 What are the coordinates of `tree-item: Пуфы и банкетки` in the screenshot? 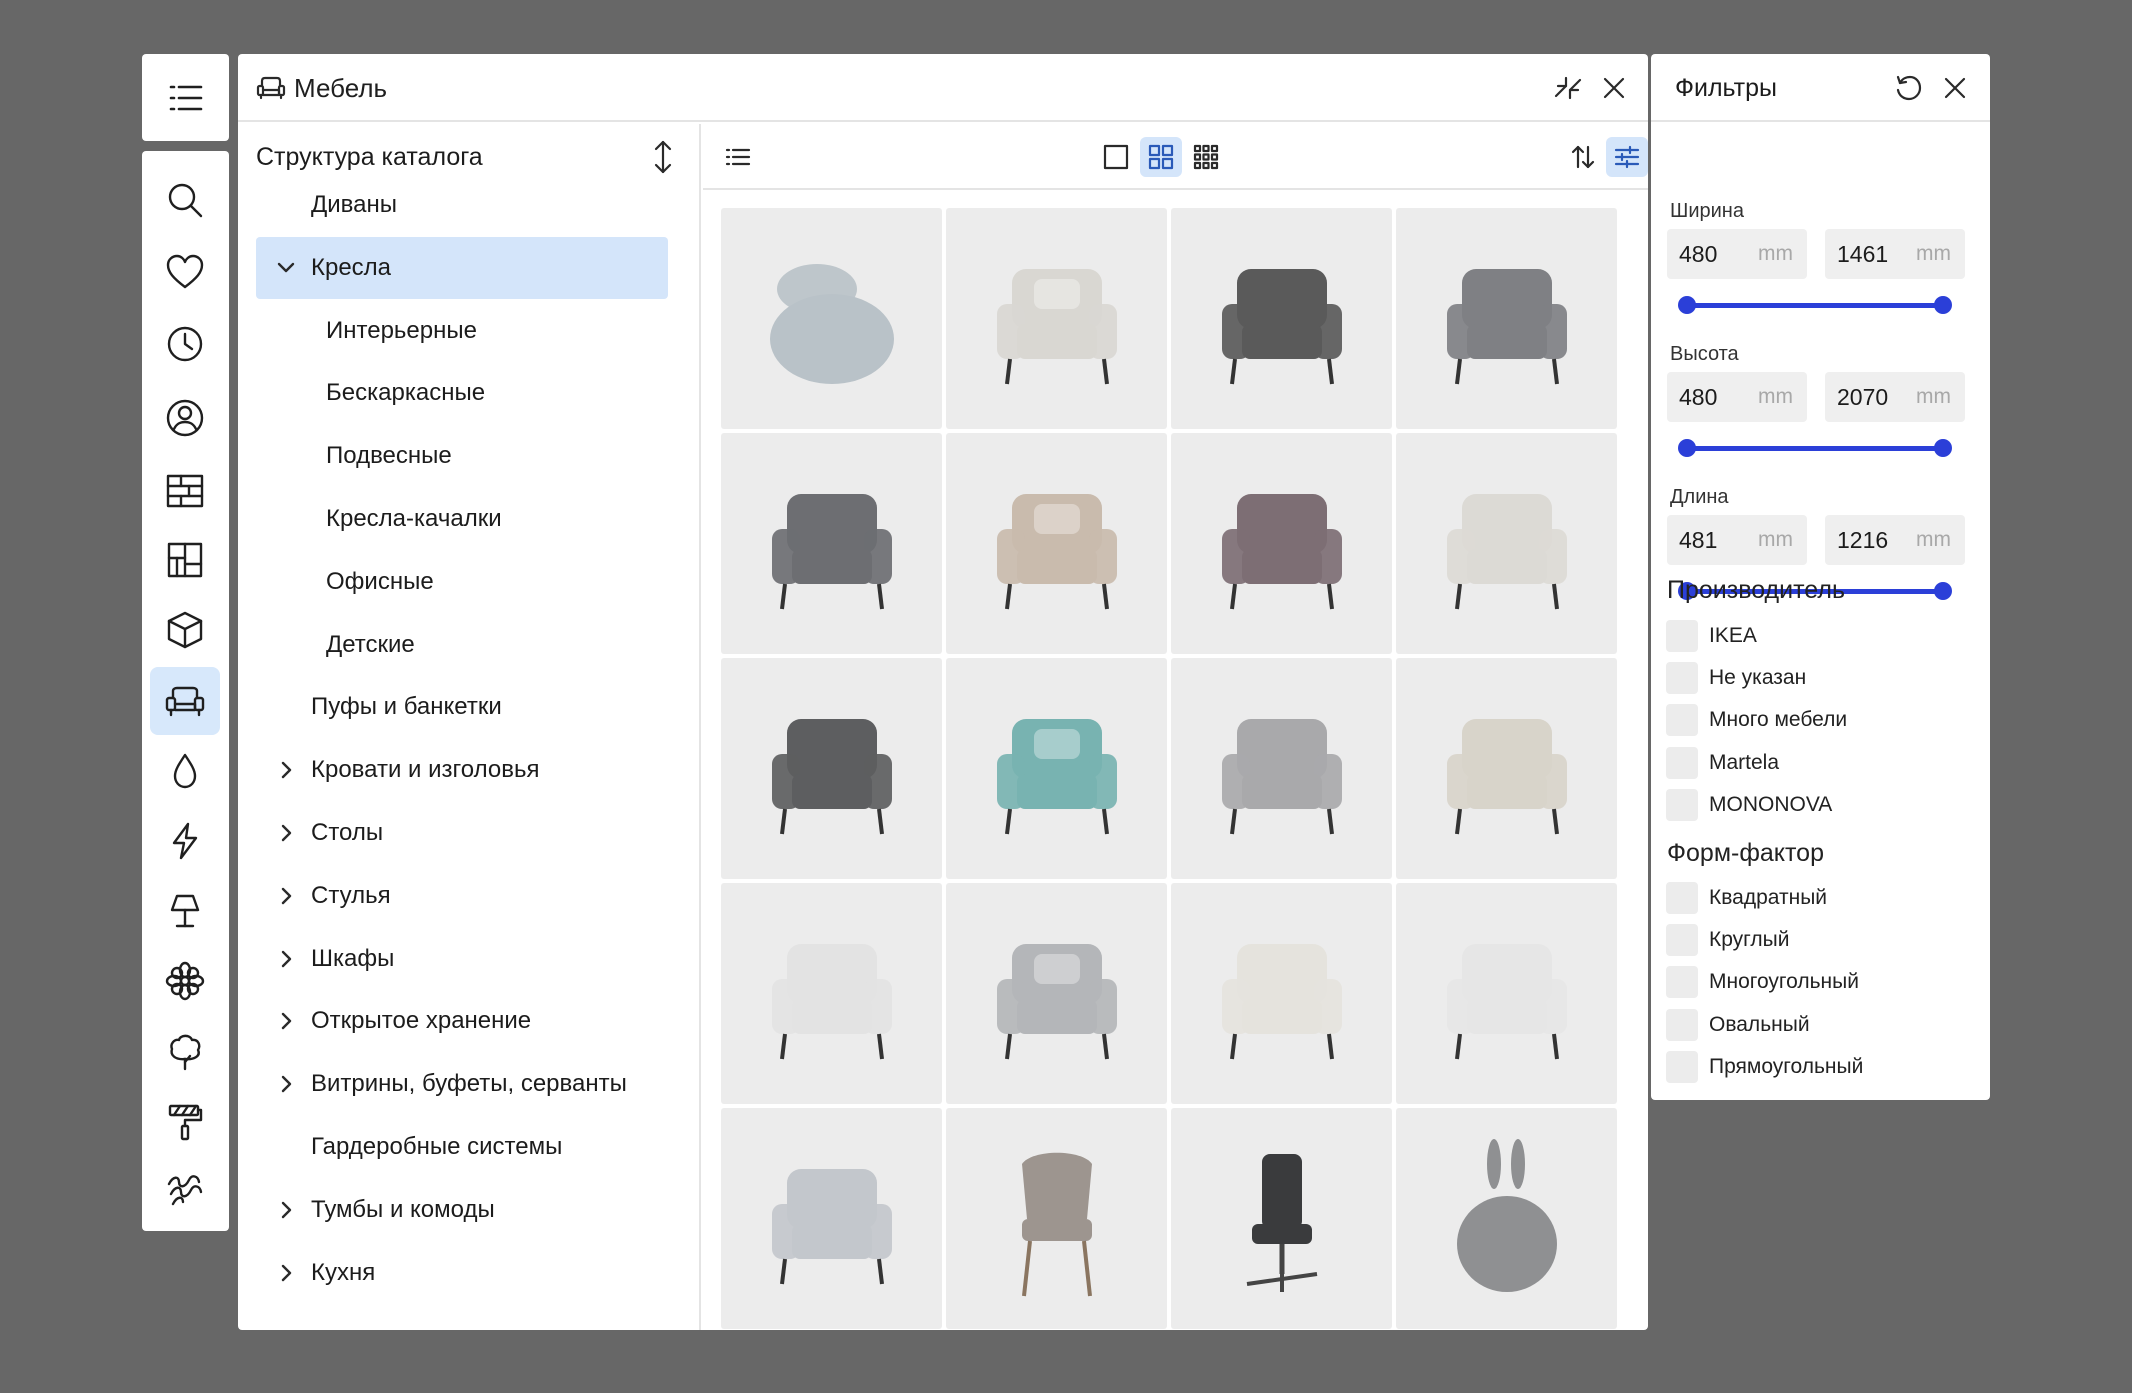 It's located at (462, 707).